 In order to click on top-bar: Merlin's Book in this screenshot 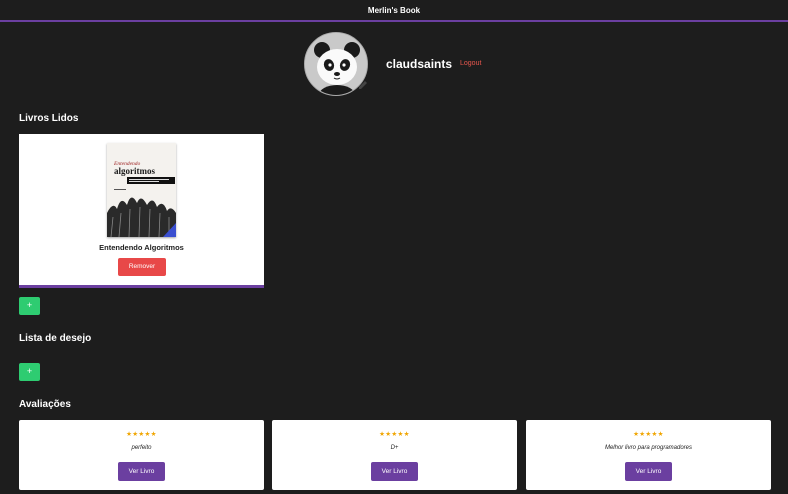, I will do `click(394, 11)`.